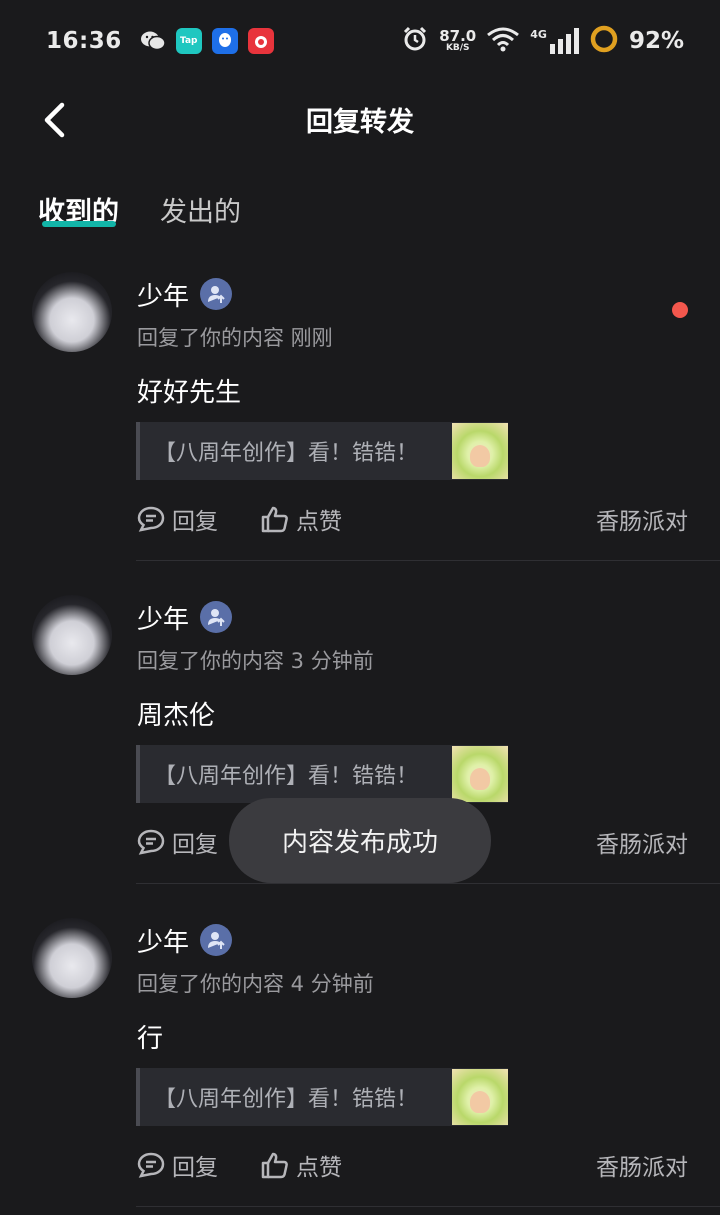  What do you see at coordinates (176, 713) in the screenshot?
I see `reply-content: 周杰伦` at bounding box center [176, 713].